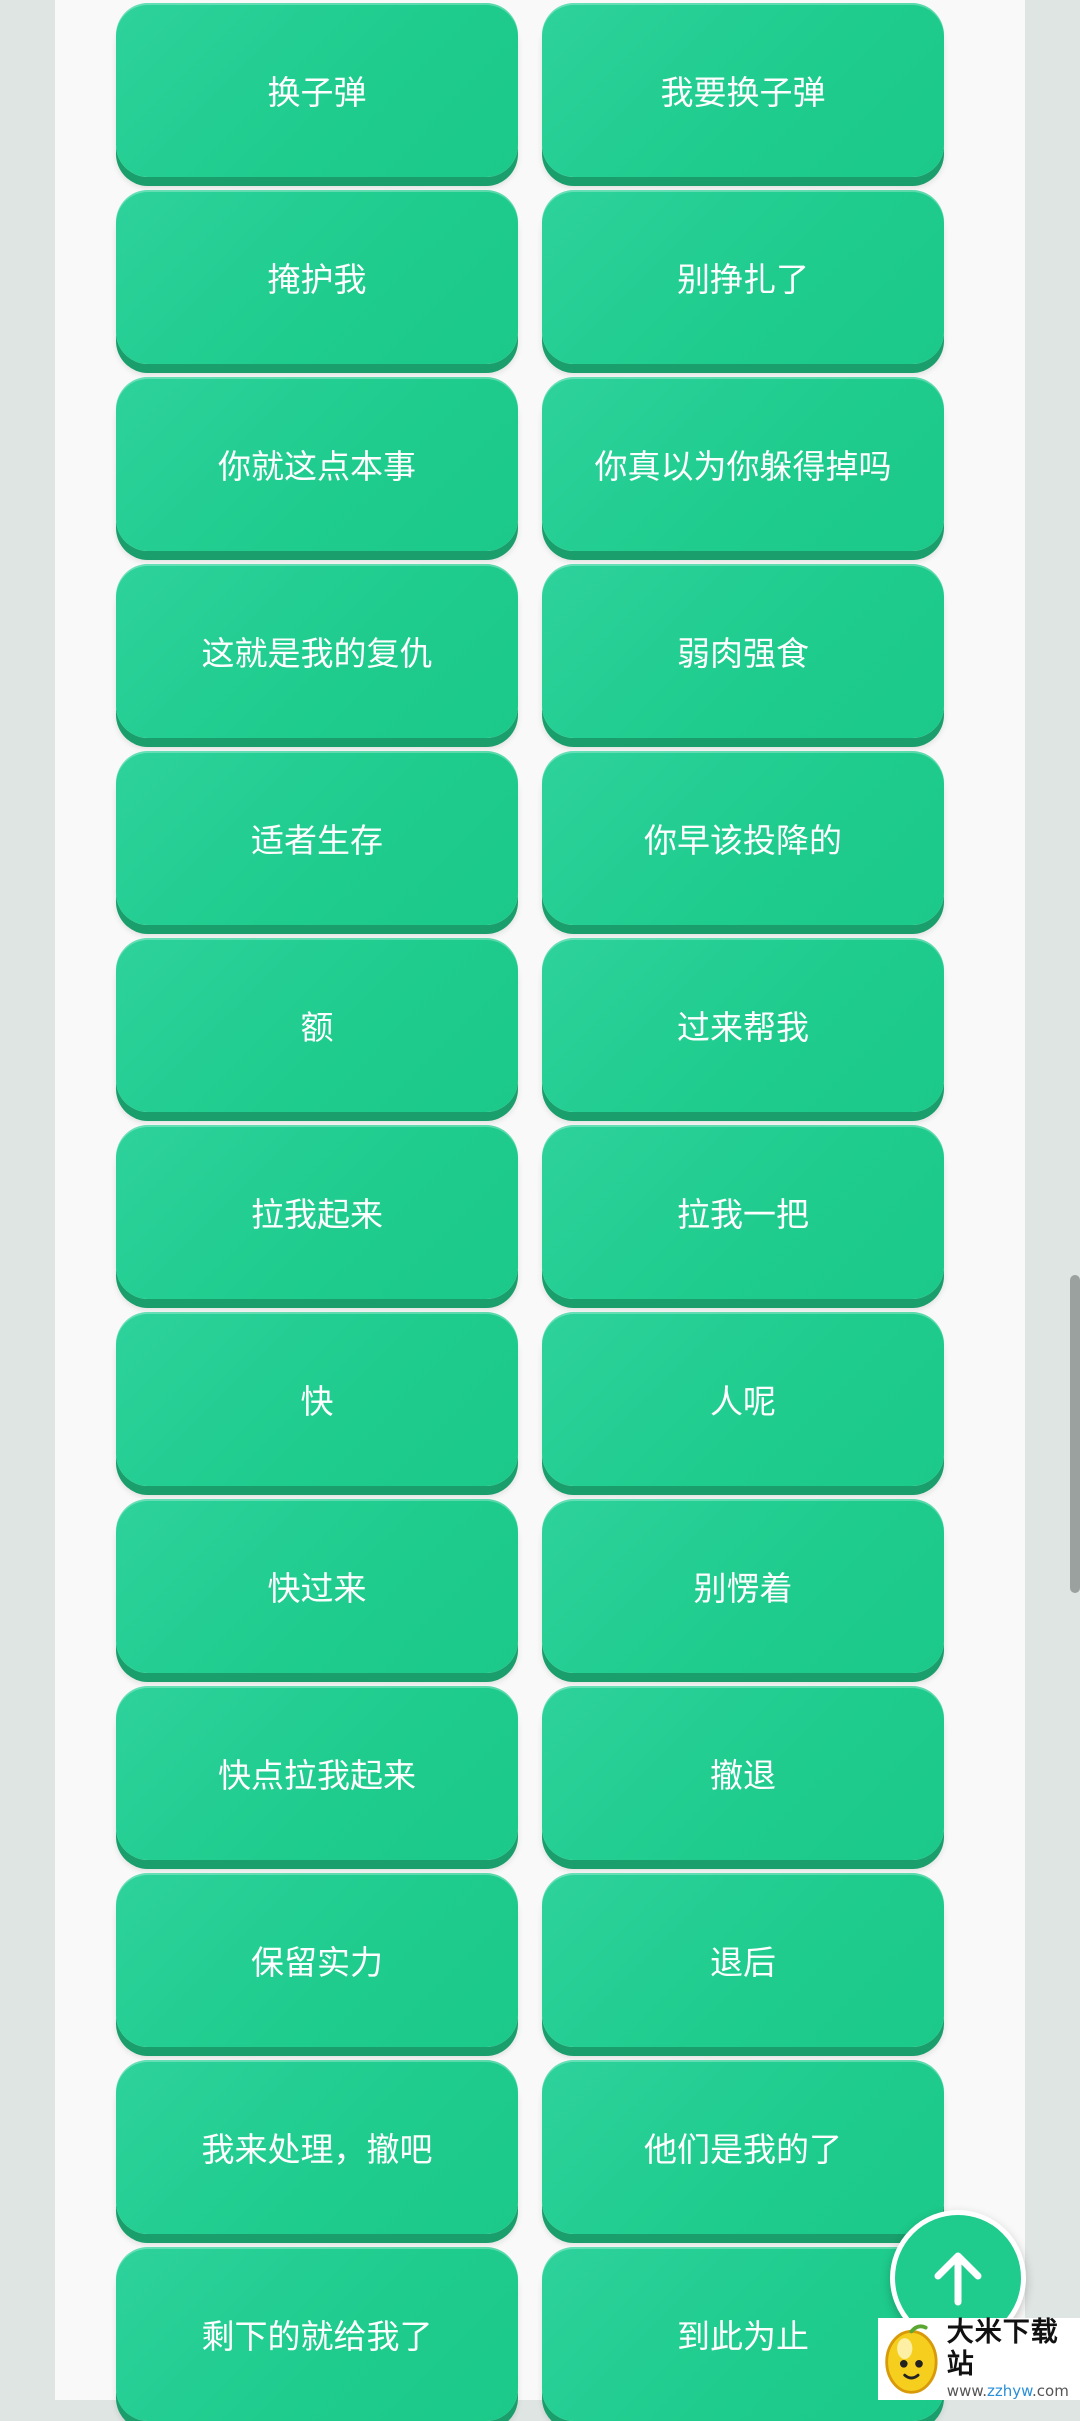 Image resolution: width=1080 pixels, height=2421 pixels. I want to click on voice-button: 他们是我的了, so click(743, 2147).